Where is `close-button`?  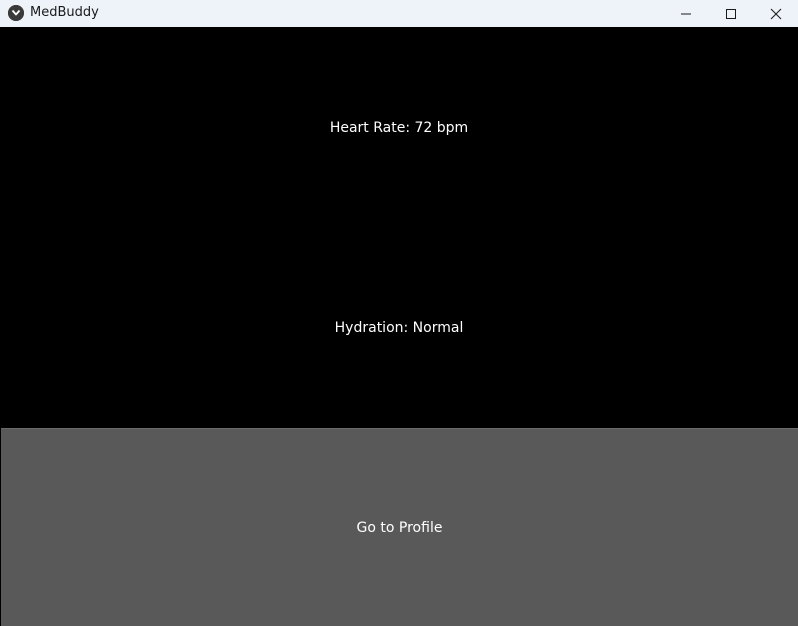 close-button is located at coordinates (775, 13).